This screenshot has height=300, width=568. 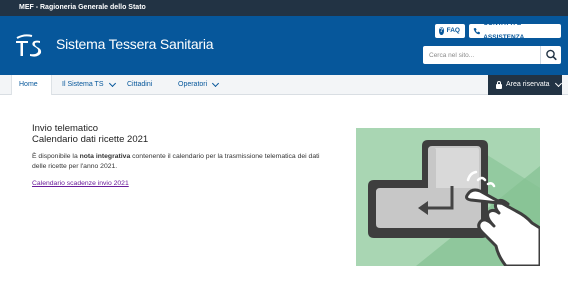 What do you see at coordinates (90, 139) in the screenshot?
I see `page-title-line2: Calendario dati ricette 2021` at bounding box center [90, 139].